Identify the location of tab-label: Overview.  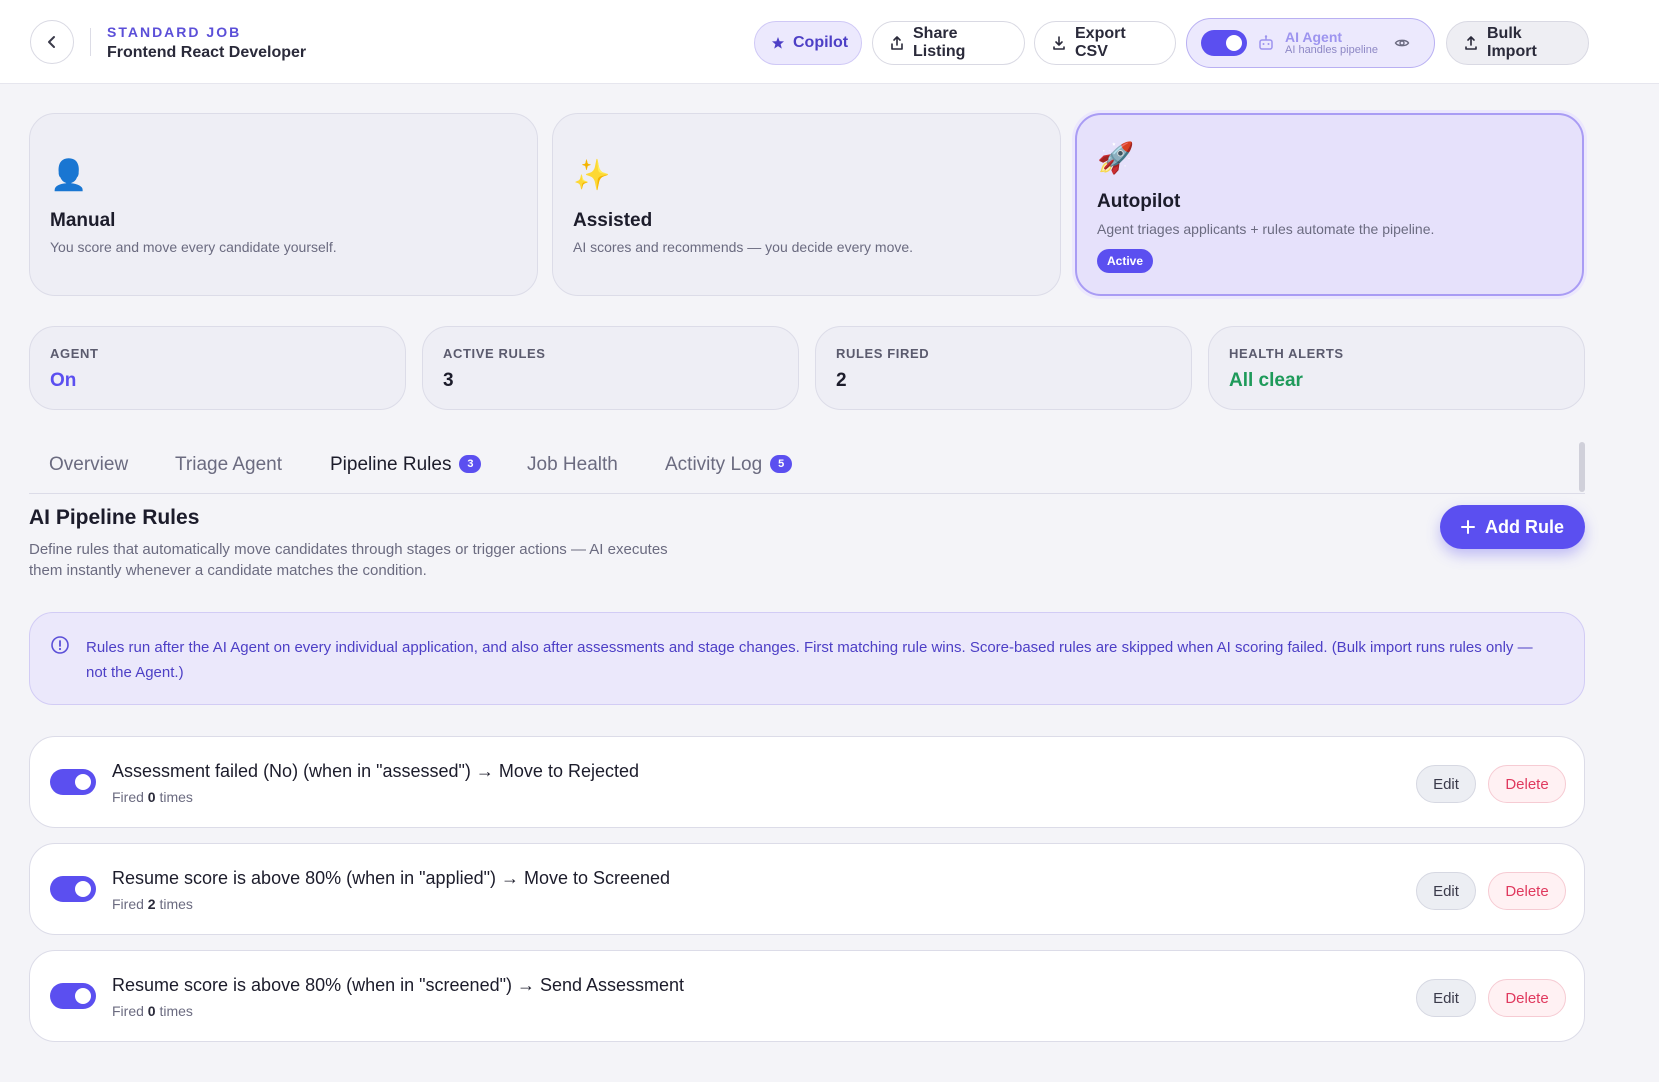
(89, 464).